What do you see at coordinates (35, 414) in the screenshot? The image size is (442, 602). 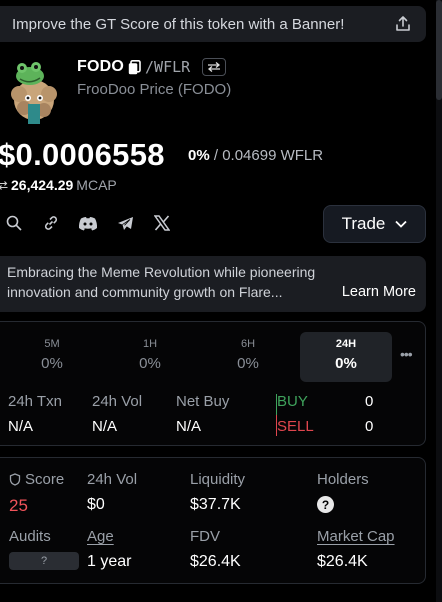 I see `stat-24h-txn: 24h Txn N/A` at bounding box center [35, 414].